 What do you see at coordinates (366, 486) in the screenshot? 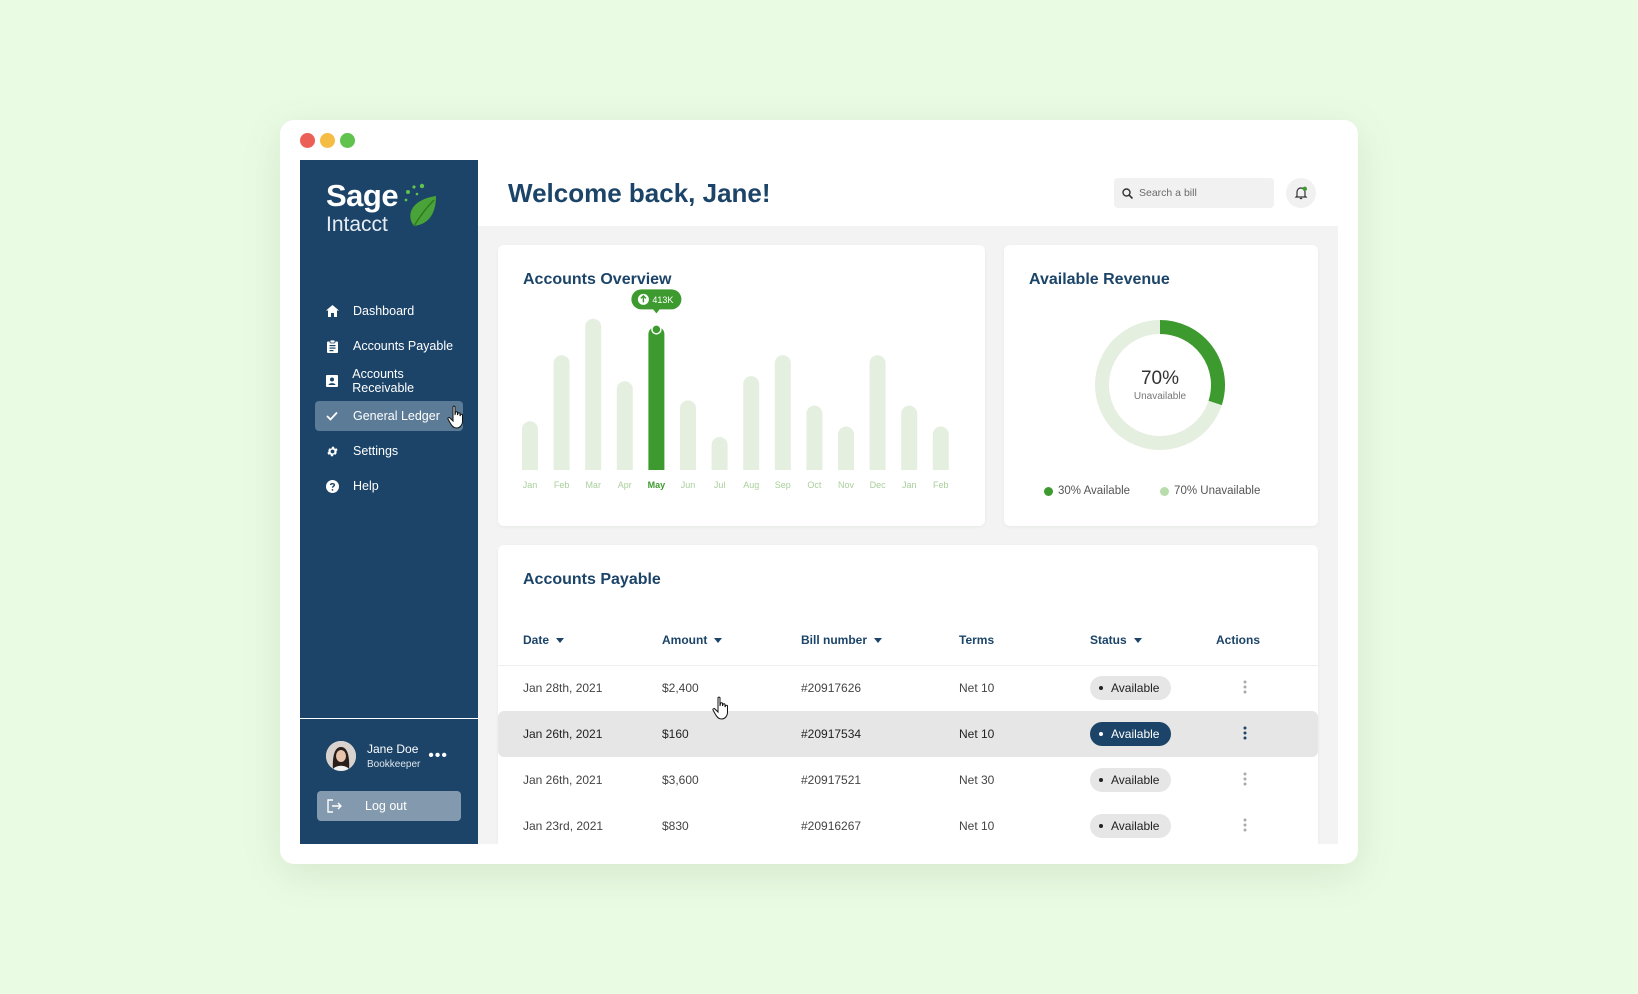
I see `sidebar-item-label: Help` at bounding box center [366, 486].